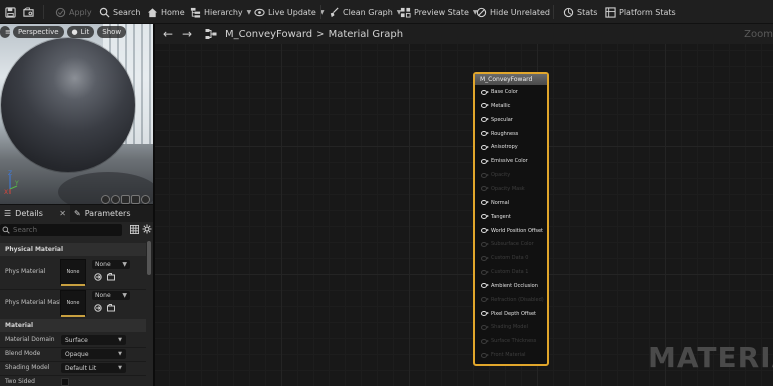 This screenshot has height=386, width=773. I want to click on graph-breadcrumb-bar: ← → M_ConveyFoward > Material Graph Zoom, so click(464, 34).